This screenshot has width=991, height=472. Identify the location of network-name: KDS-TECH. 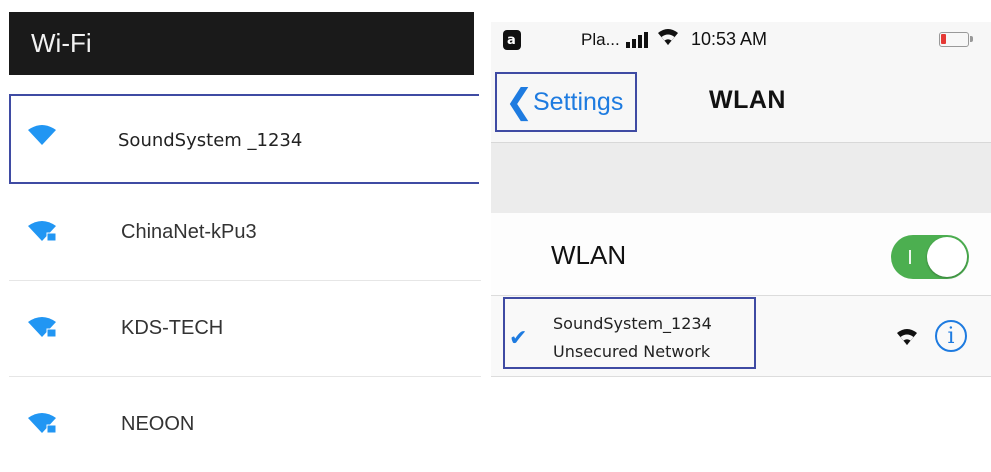
(172, 328).